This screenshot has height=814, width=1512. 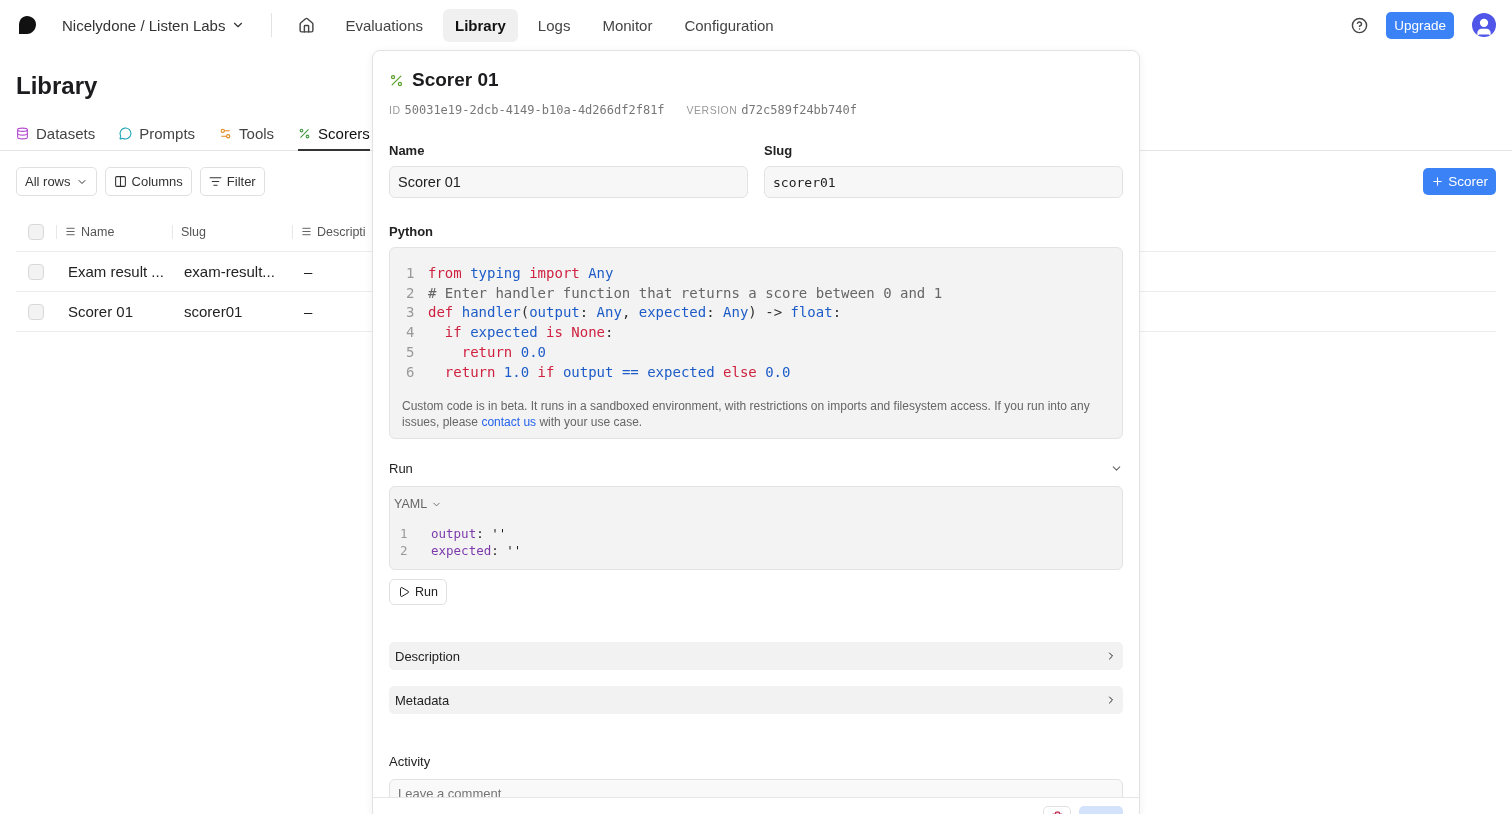 I want to click on field-label: Slug, so click(x=779, y=150).